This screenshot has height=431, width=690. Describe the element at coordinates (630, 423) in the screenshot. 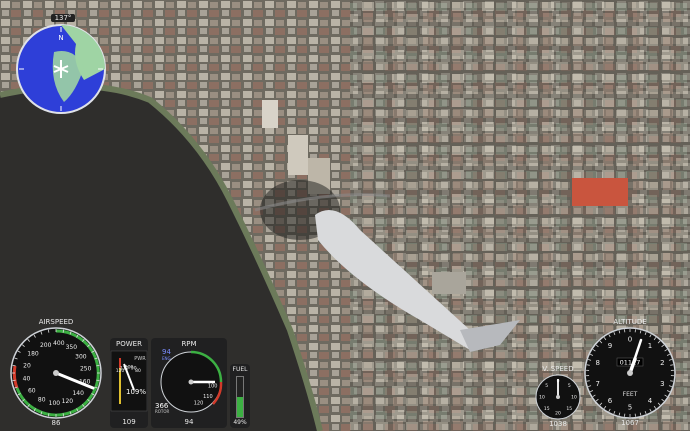

I see `altitude-readout: 1067` at that location.